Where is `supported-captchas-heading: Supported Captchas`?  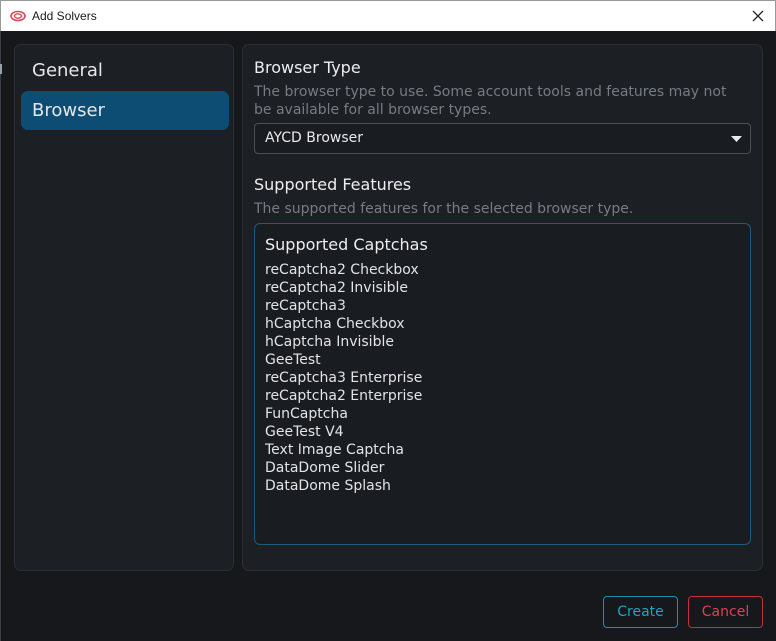 supported-captchas-heading: Supported Captchas is located at coordinates (346, 244).